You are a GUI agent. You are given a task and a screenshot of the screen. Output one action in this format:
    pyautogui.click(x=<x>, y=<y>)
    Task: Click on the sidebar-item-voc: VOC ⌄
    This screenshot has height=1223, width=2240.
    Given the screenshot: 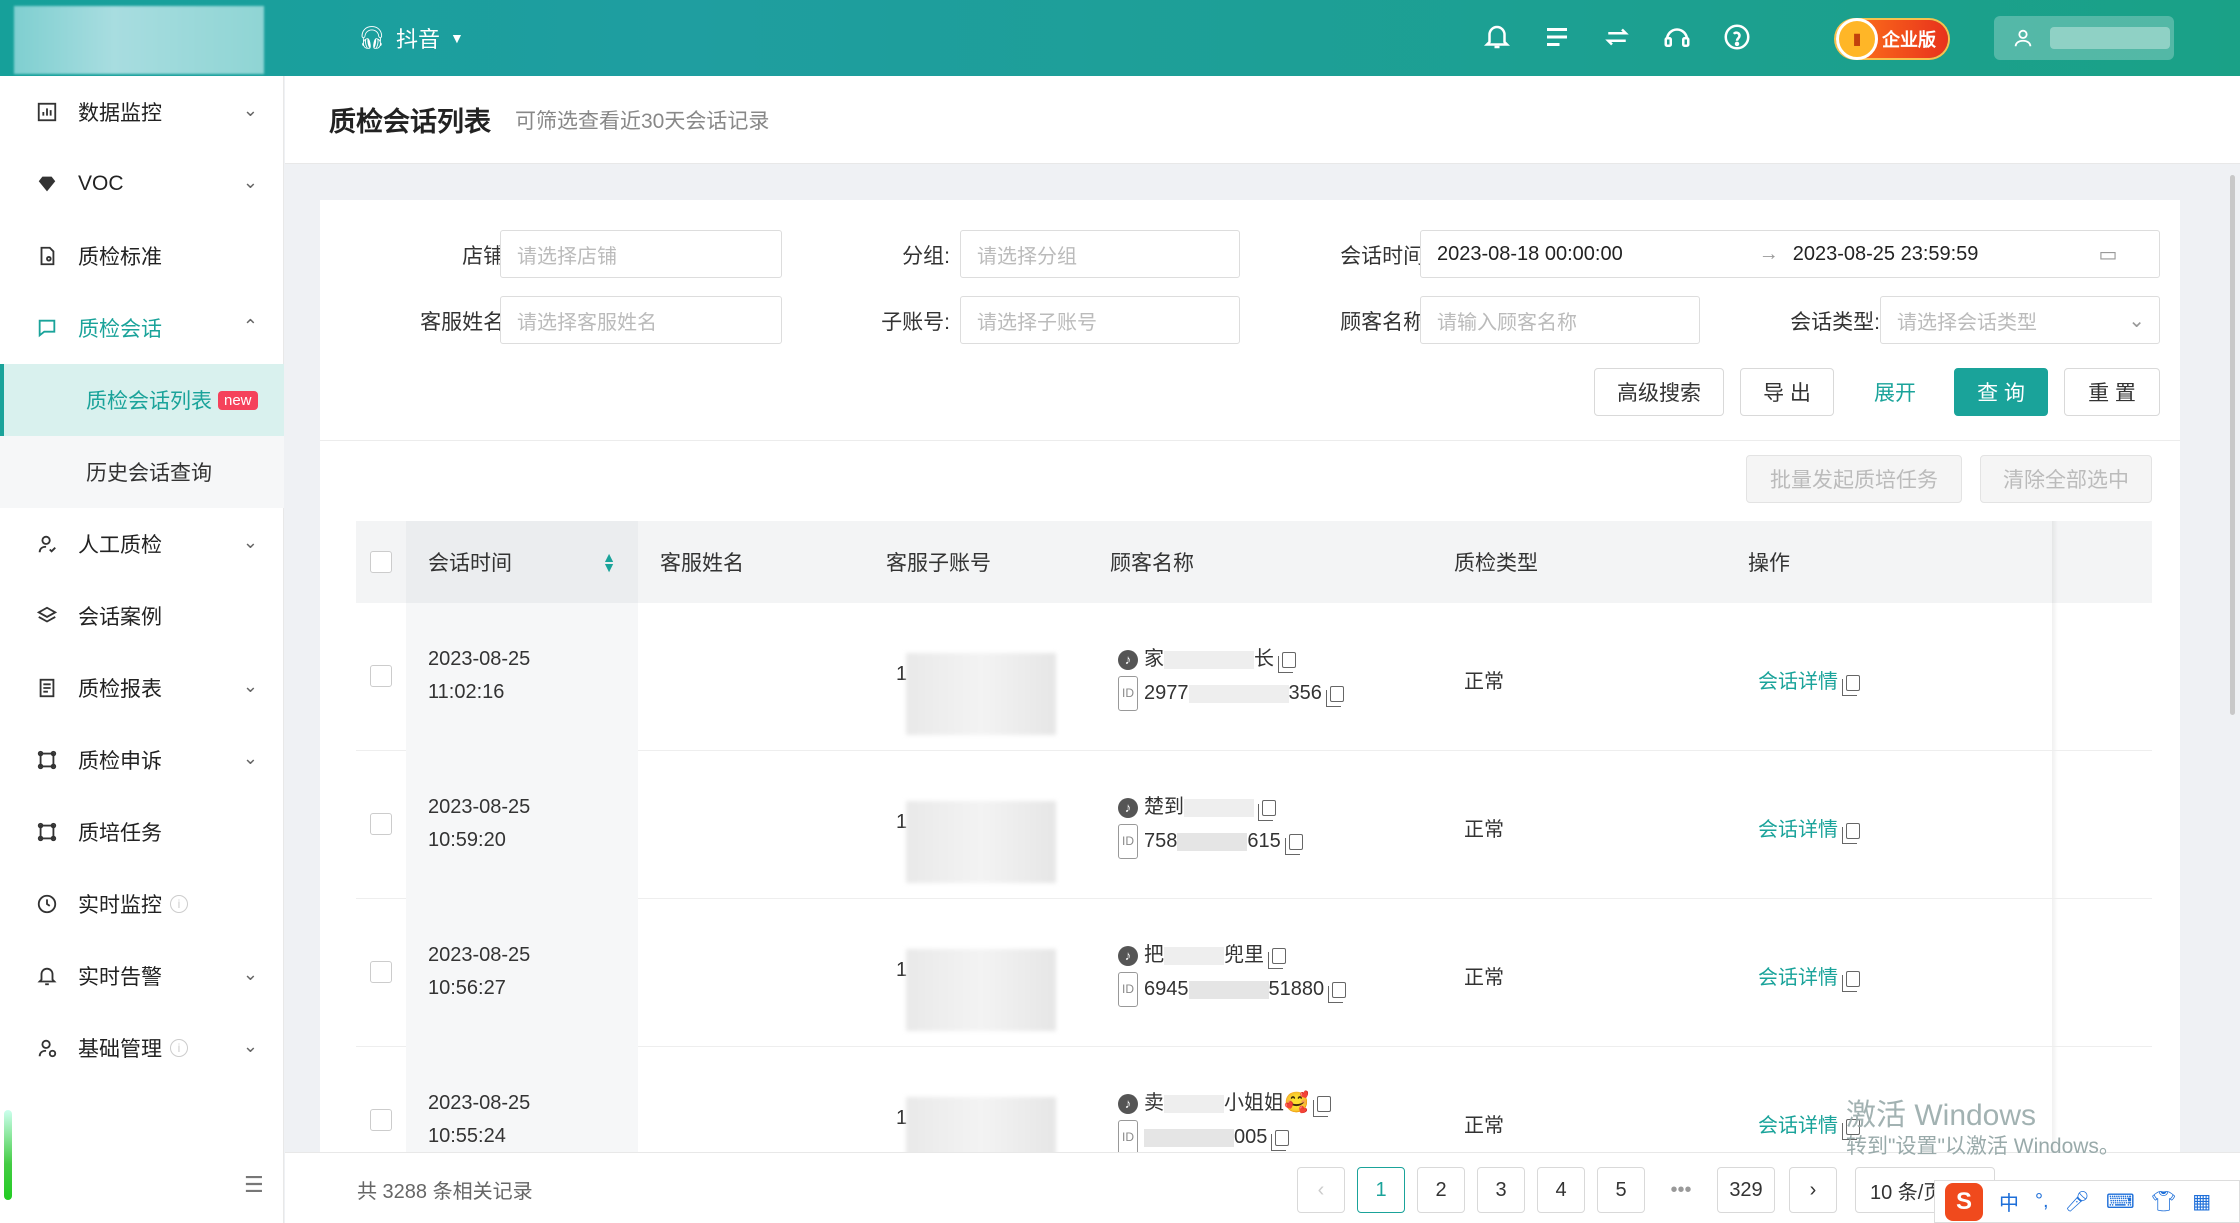 What is the action you would take?
    pyautogui.click(x=142, y=184)
    